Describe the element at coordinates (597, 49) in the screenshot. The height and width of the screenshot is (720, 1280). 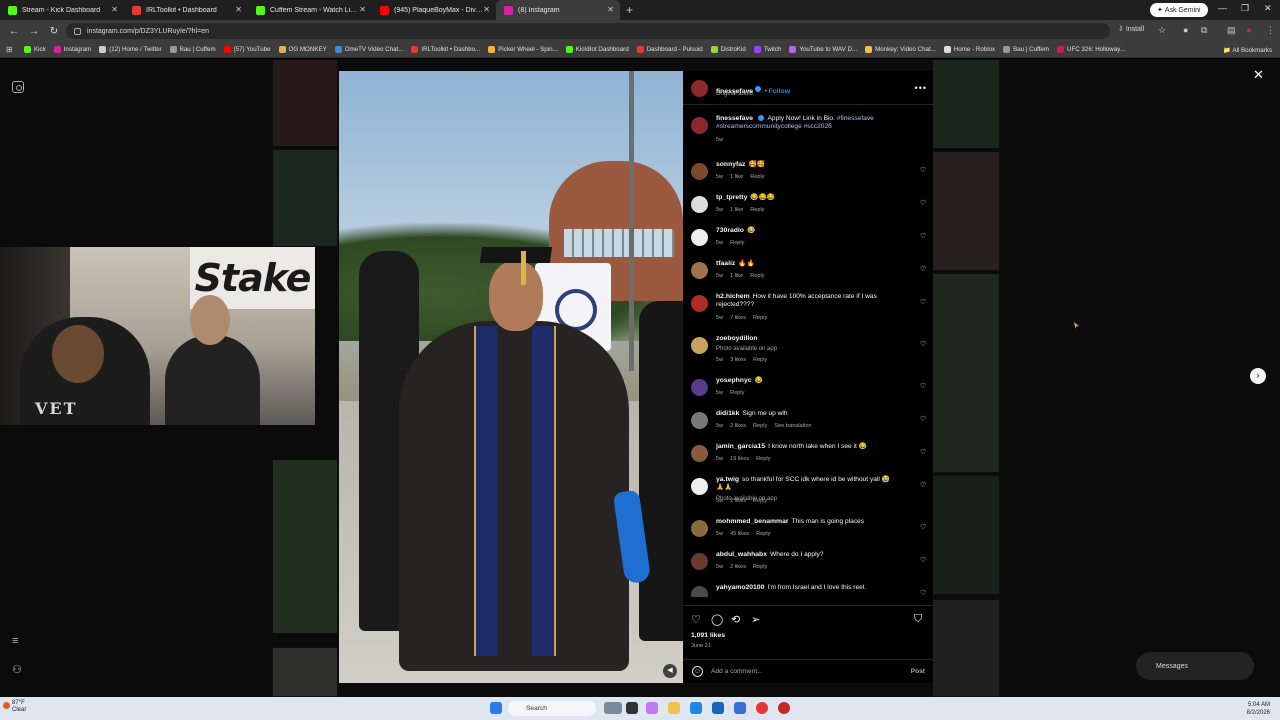
I see `bookmark-item: KickBot Dashboard` at that location.